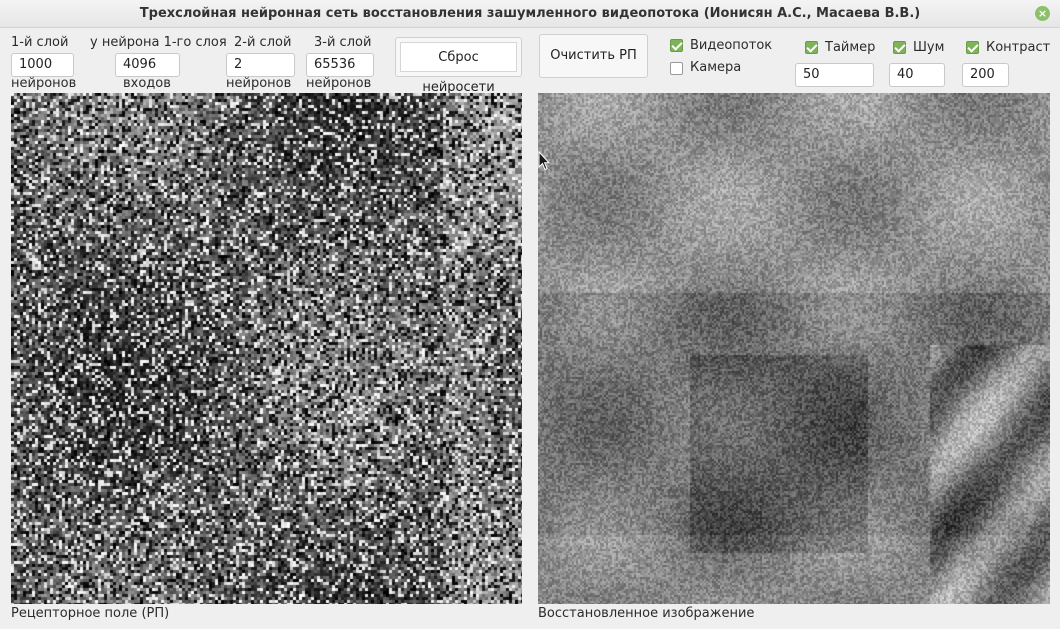 Image resolution: width=1060 pixels, height=629 pixels. Describe the element at coordinates (339, 83) in the screenshot. I see `layer3-unit-label: нейронов` at that location.